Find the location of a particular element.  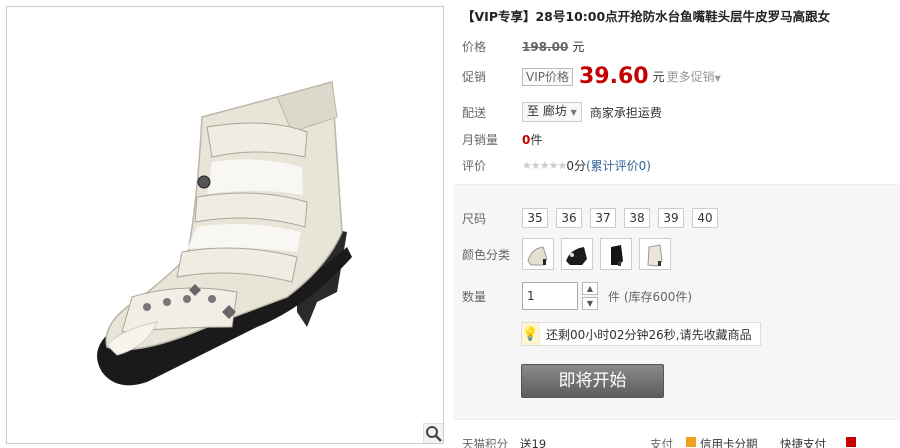

price-label: 价格 is located at coordinates (474, 47).